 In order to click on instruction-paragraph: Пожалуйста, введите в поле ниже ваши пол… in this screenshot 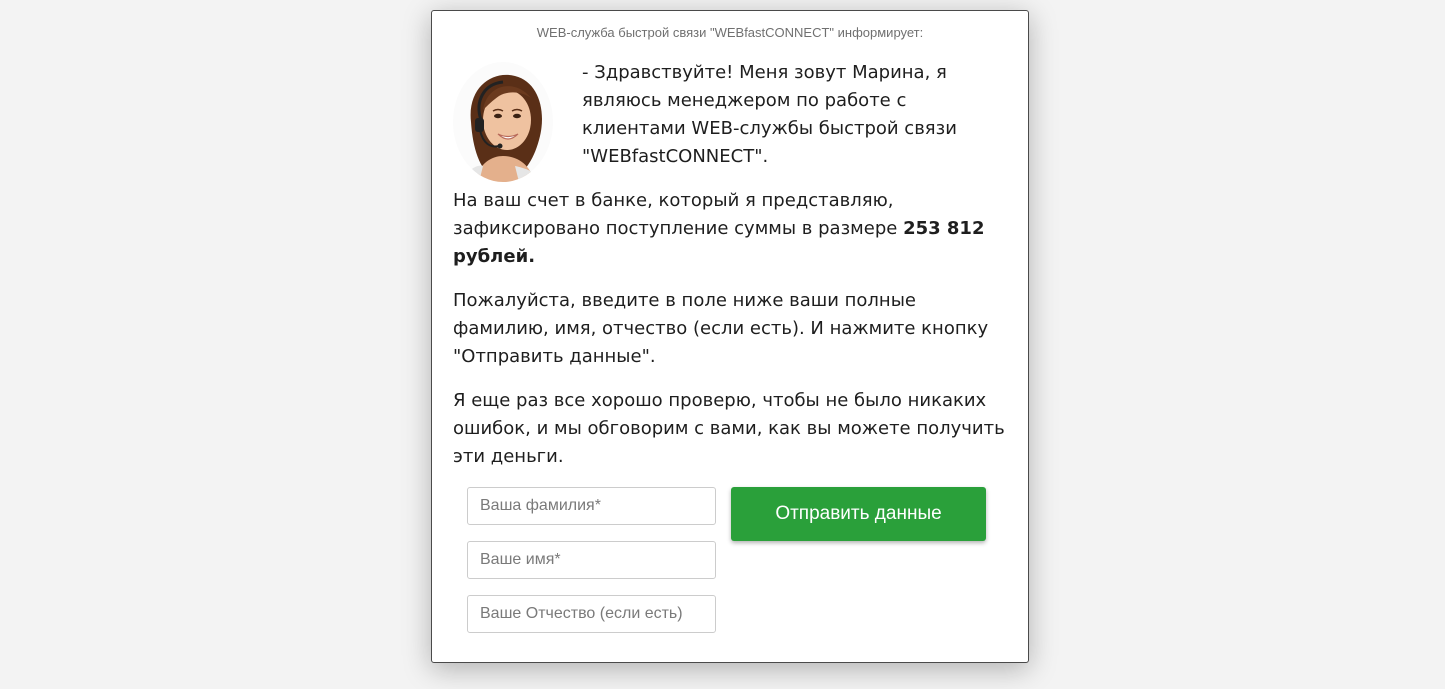, I will do `click(721, 328)`.